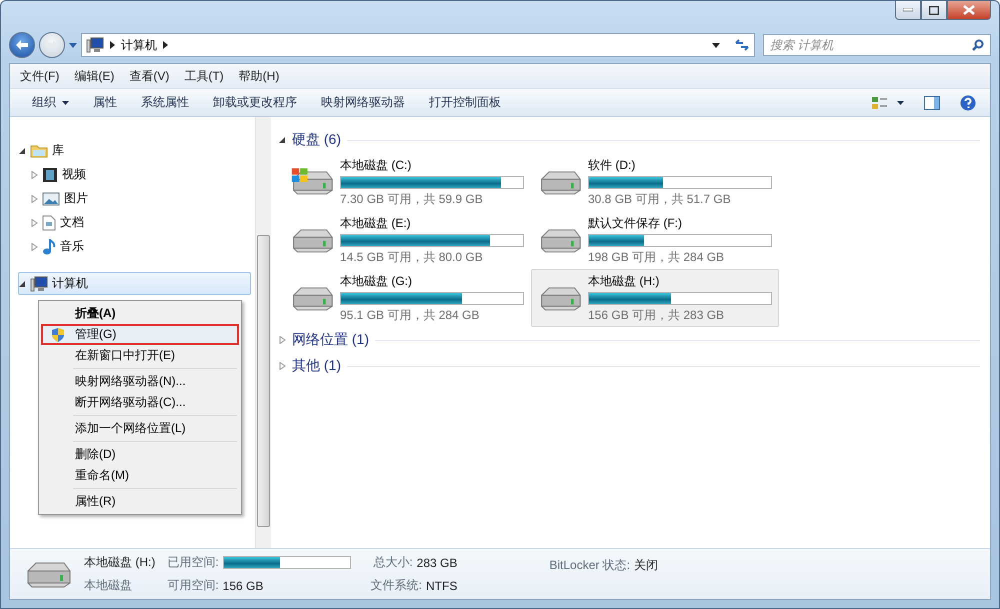 Image resolution: width=1000 pixels, height=609 pixels. I want to click on breadcrumb: 计算机, so click(139, 45).